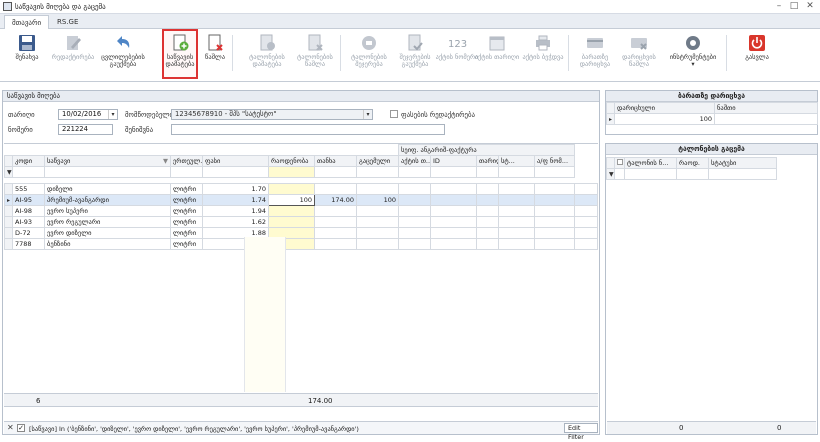 The height and width of the screenshot is (442, 820). What do you see at coordinates (27, 53) in the screenshot?
I see `save-button: შენახვა` at bounding box center [27, 53].